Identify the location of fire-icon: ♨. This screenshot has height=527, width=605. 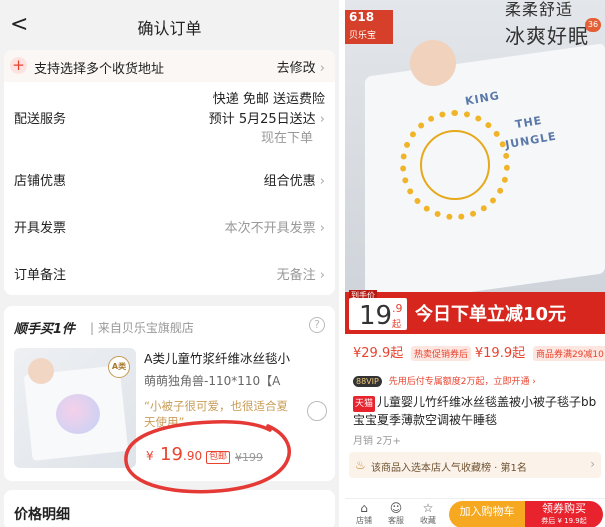
(360, 465).